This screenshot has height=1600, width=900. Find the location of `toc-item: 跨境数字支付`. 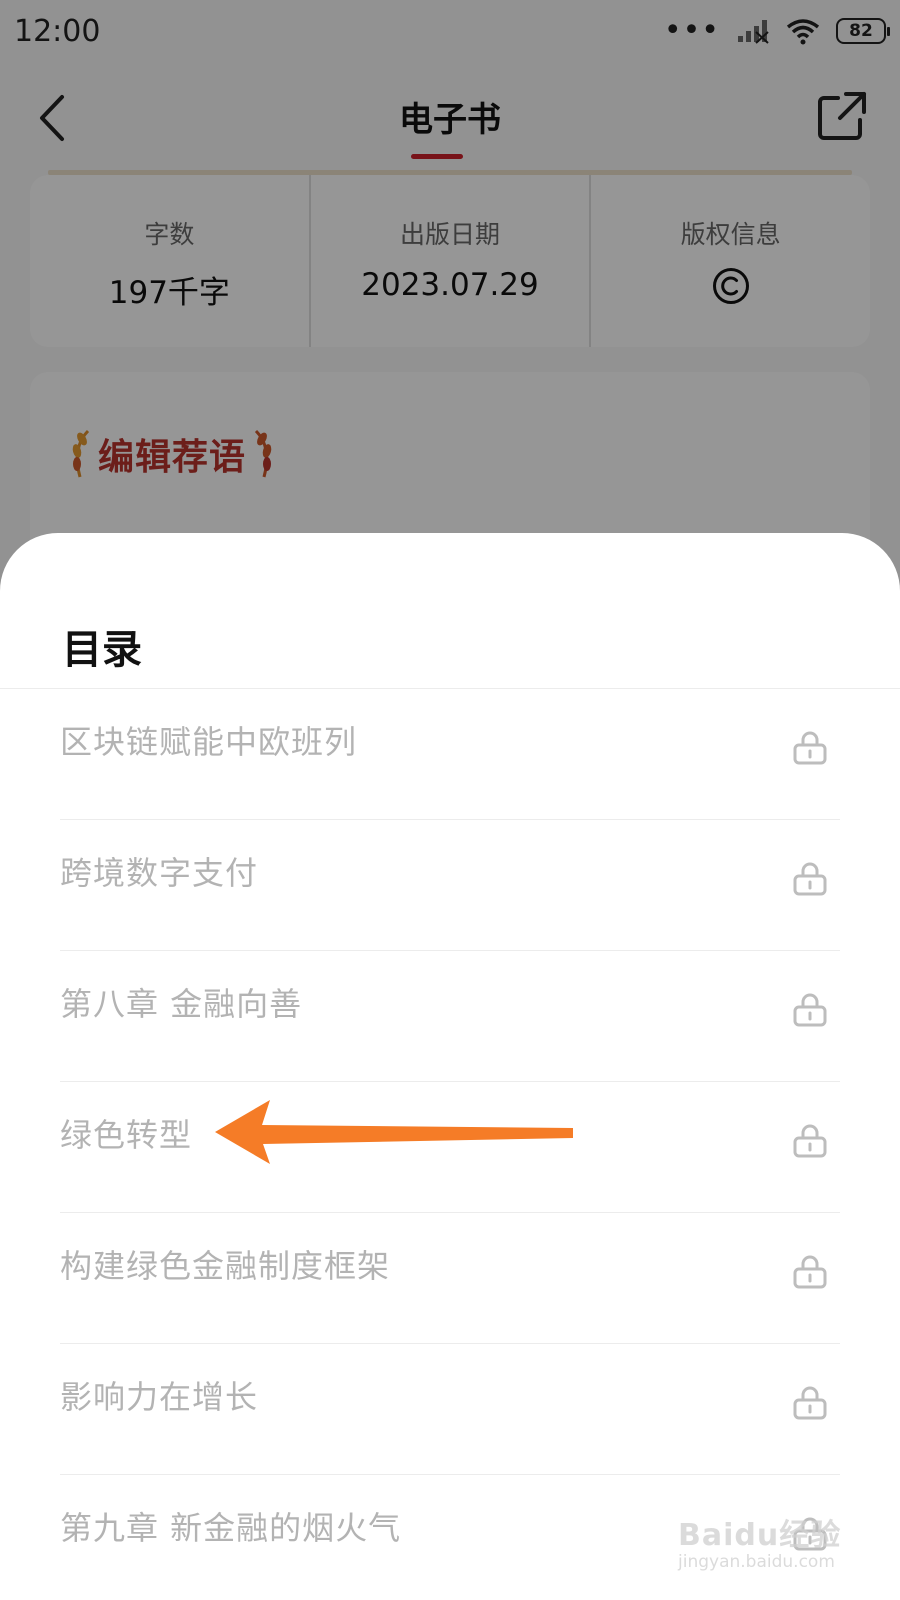

toc-item: 跨境数字支付 is located at coordinates (450, 884).